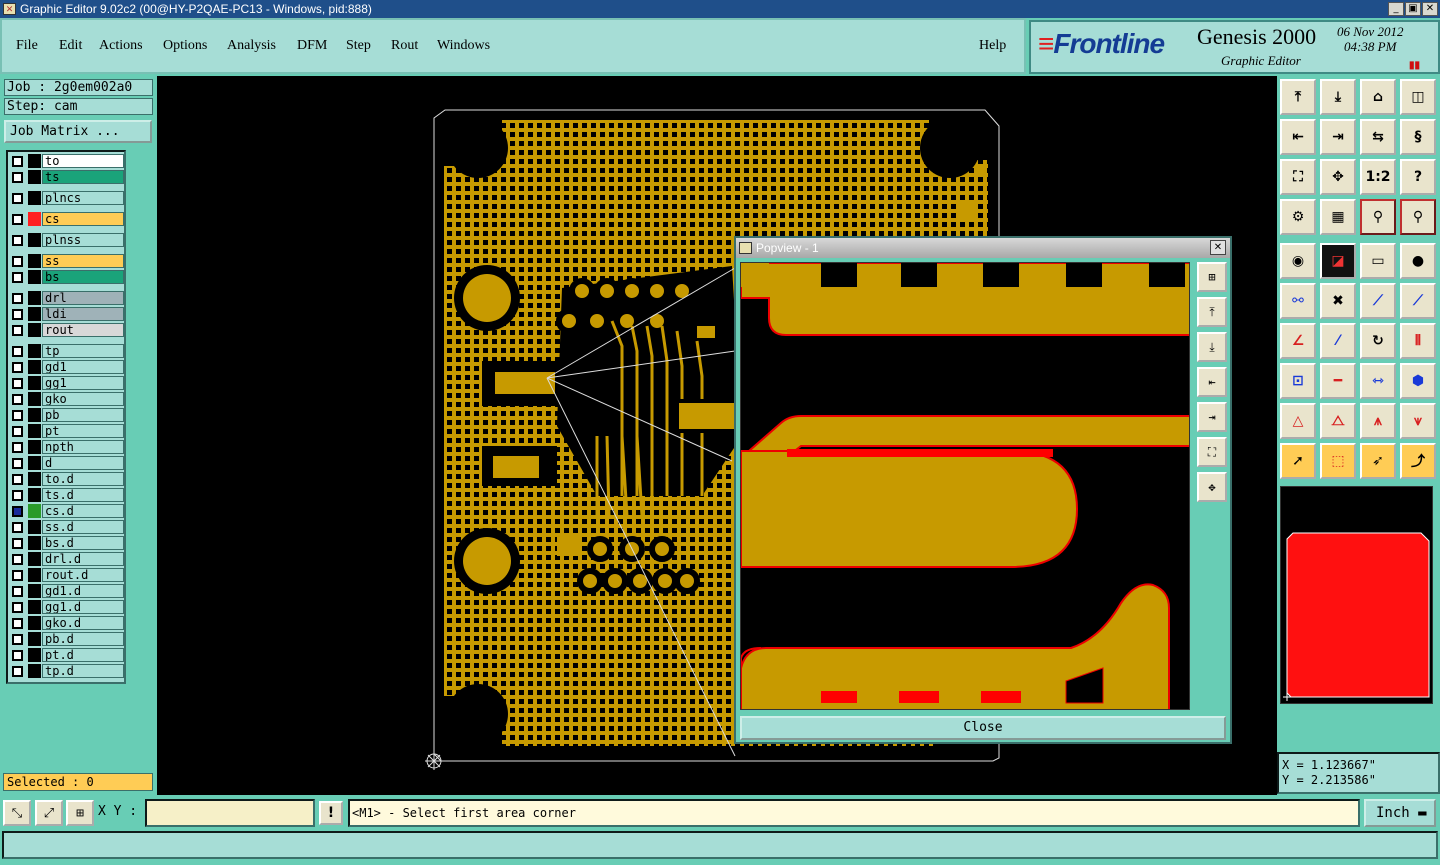 This screenshot has width=1440, height=865. What do you see at coordinates (67, 261) in the screenshot?
I see `layer-row: ss` at bounding box center [67, 261].